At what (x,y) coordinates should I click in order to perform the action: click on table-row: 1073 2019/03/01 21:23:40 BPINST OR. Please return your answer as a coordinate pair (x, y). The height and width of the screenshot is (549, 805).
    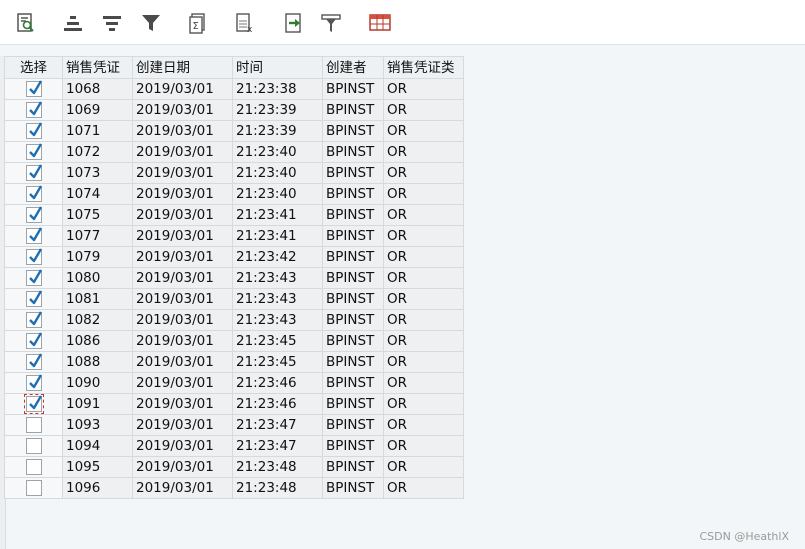
    Looking at the image, I should click on (234, 173).